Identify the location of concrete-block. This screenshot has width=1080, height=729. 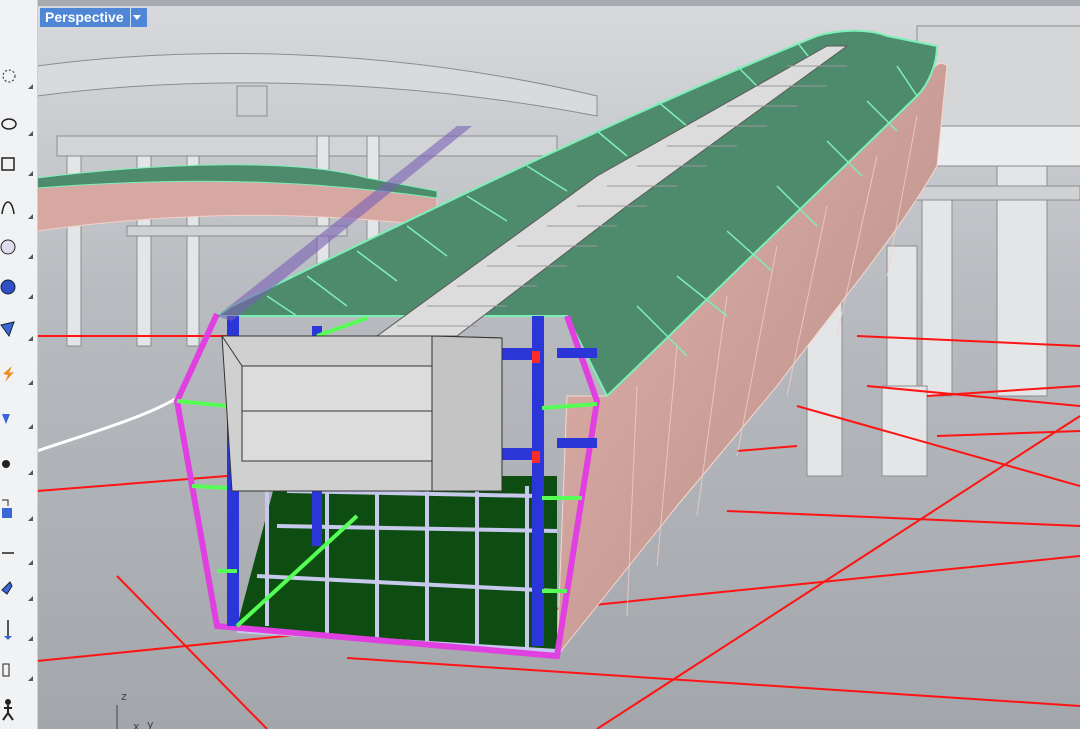
(362, 413).